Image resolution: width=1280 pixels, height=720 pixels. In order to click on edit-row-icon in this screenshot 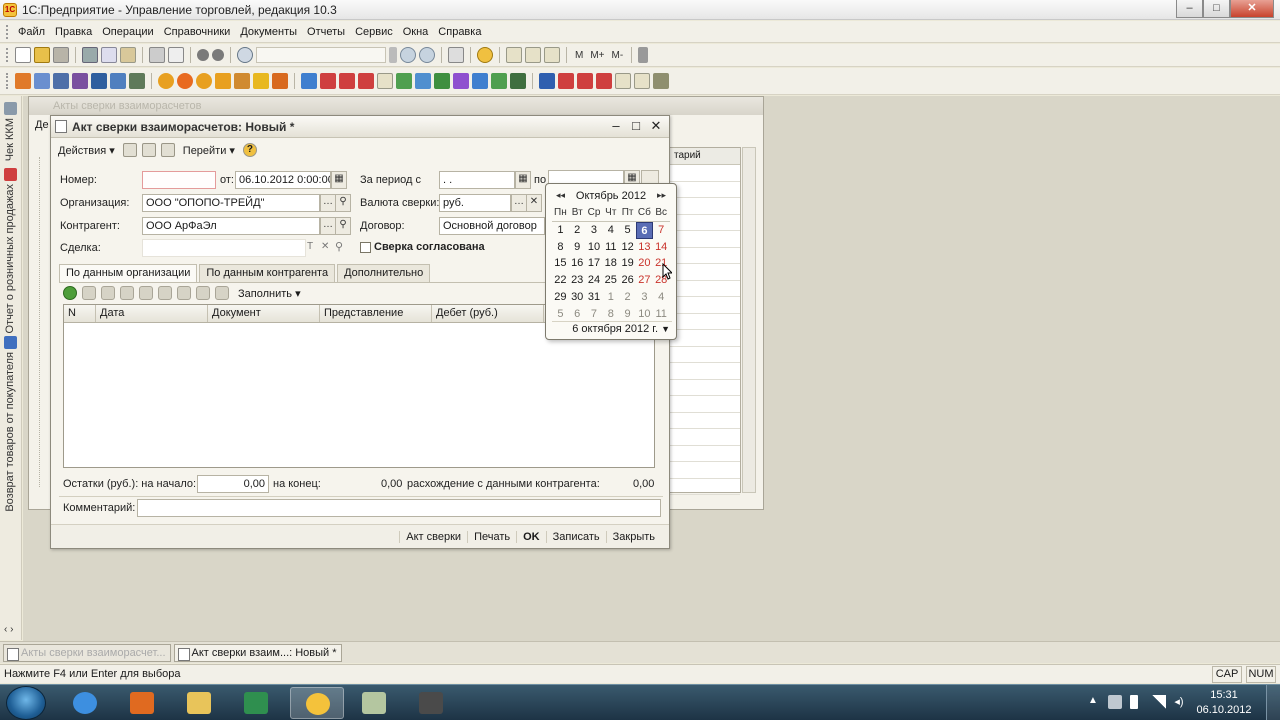, I will do `click(108, 293)`.